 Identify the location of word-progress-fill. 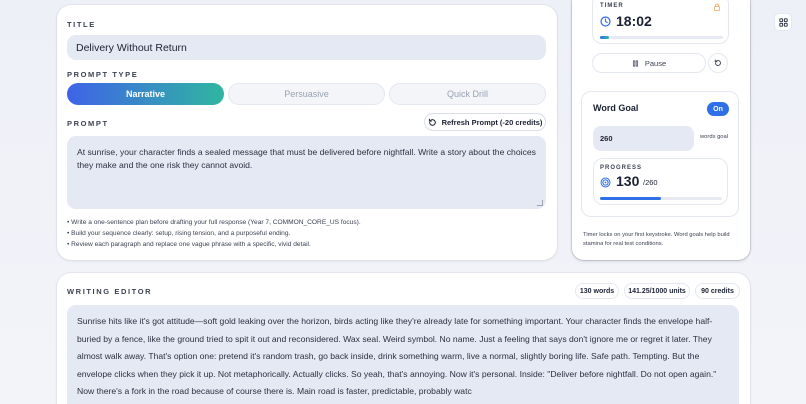
(630, 198).